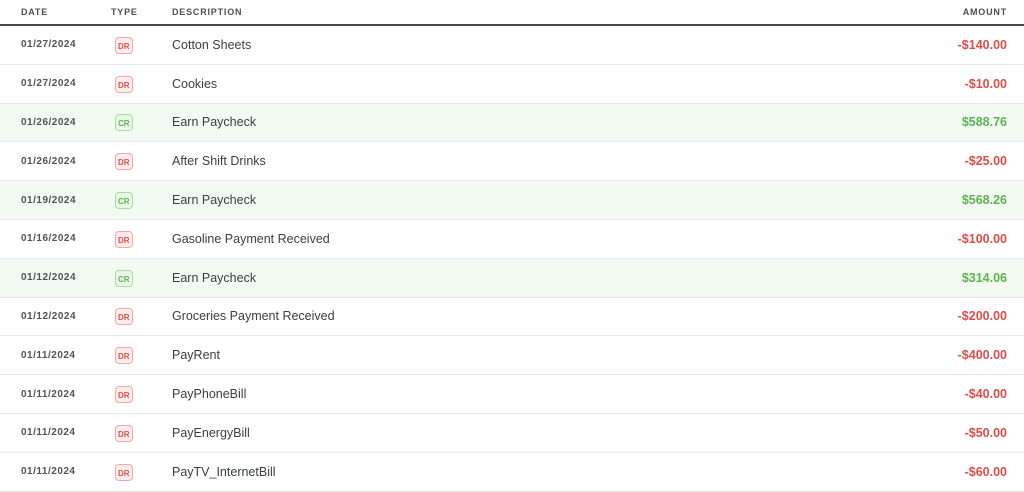 This screenshot has height=492, width=1024. Describe the element at coordinates (195, 83) in the screenshot. I see `row-description: Cookies` at that location.